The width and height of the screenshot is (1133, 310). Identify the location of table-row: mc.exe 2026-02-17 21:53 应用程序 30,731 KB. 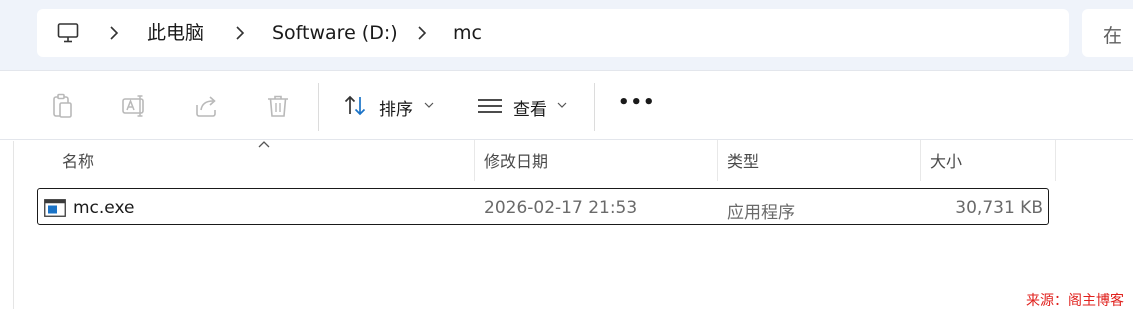
(543, 206).